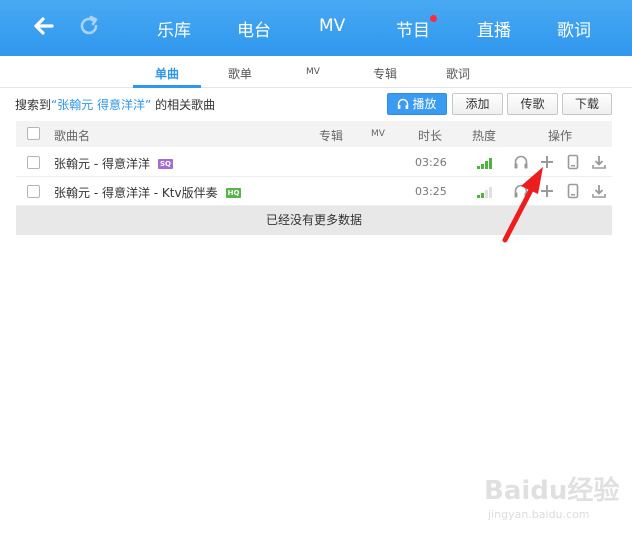  What do you see at coordinates (532, 104) in the screenshot?
I see `upload-song-button: 传歌` at bounding box center [532, 104].